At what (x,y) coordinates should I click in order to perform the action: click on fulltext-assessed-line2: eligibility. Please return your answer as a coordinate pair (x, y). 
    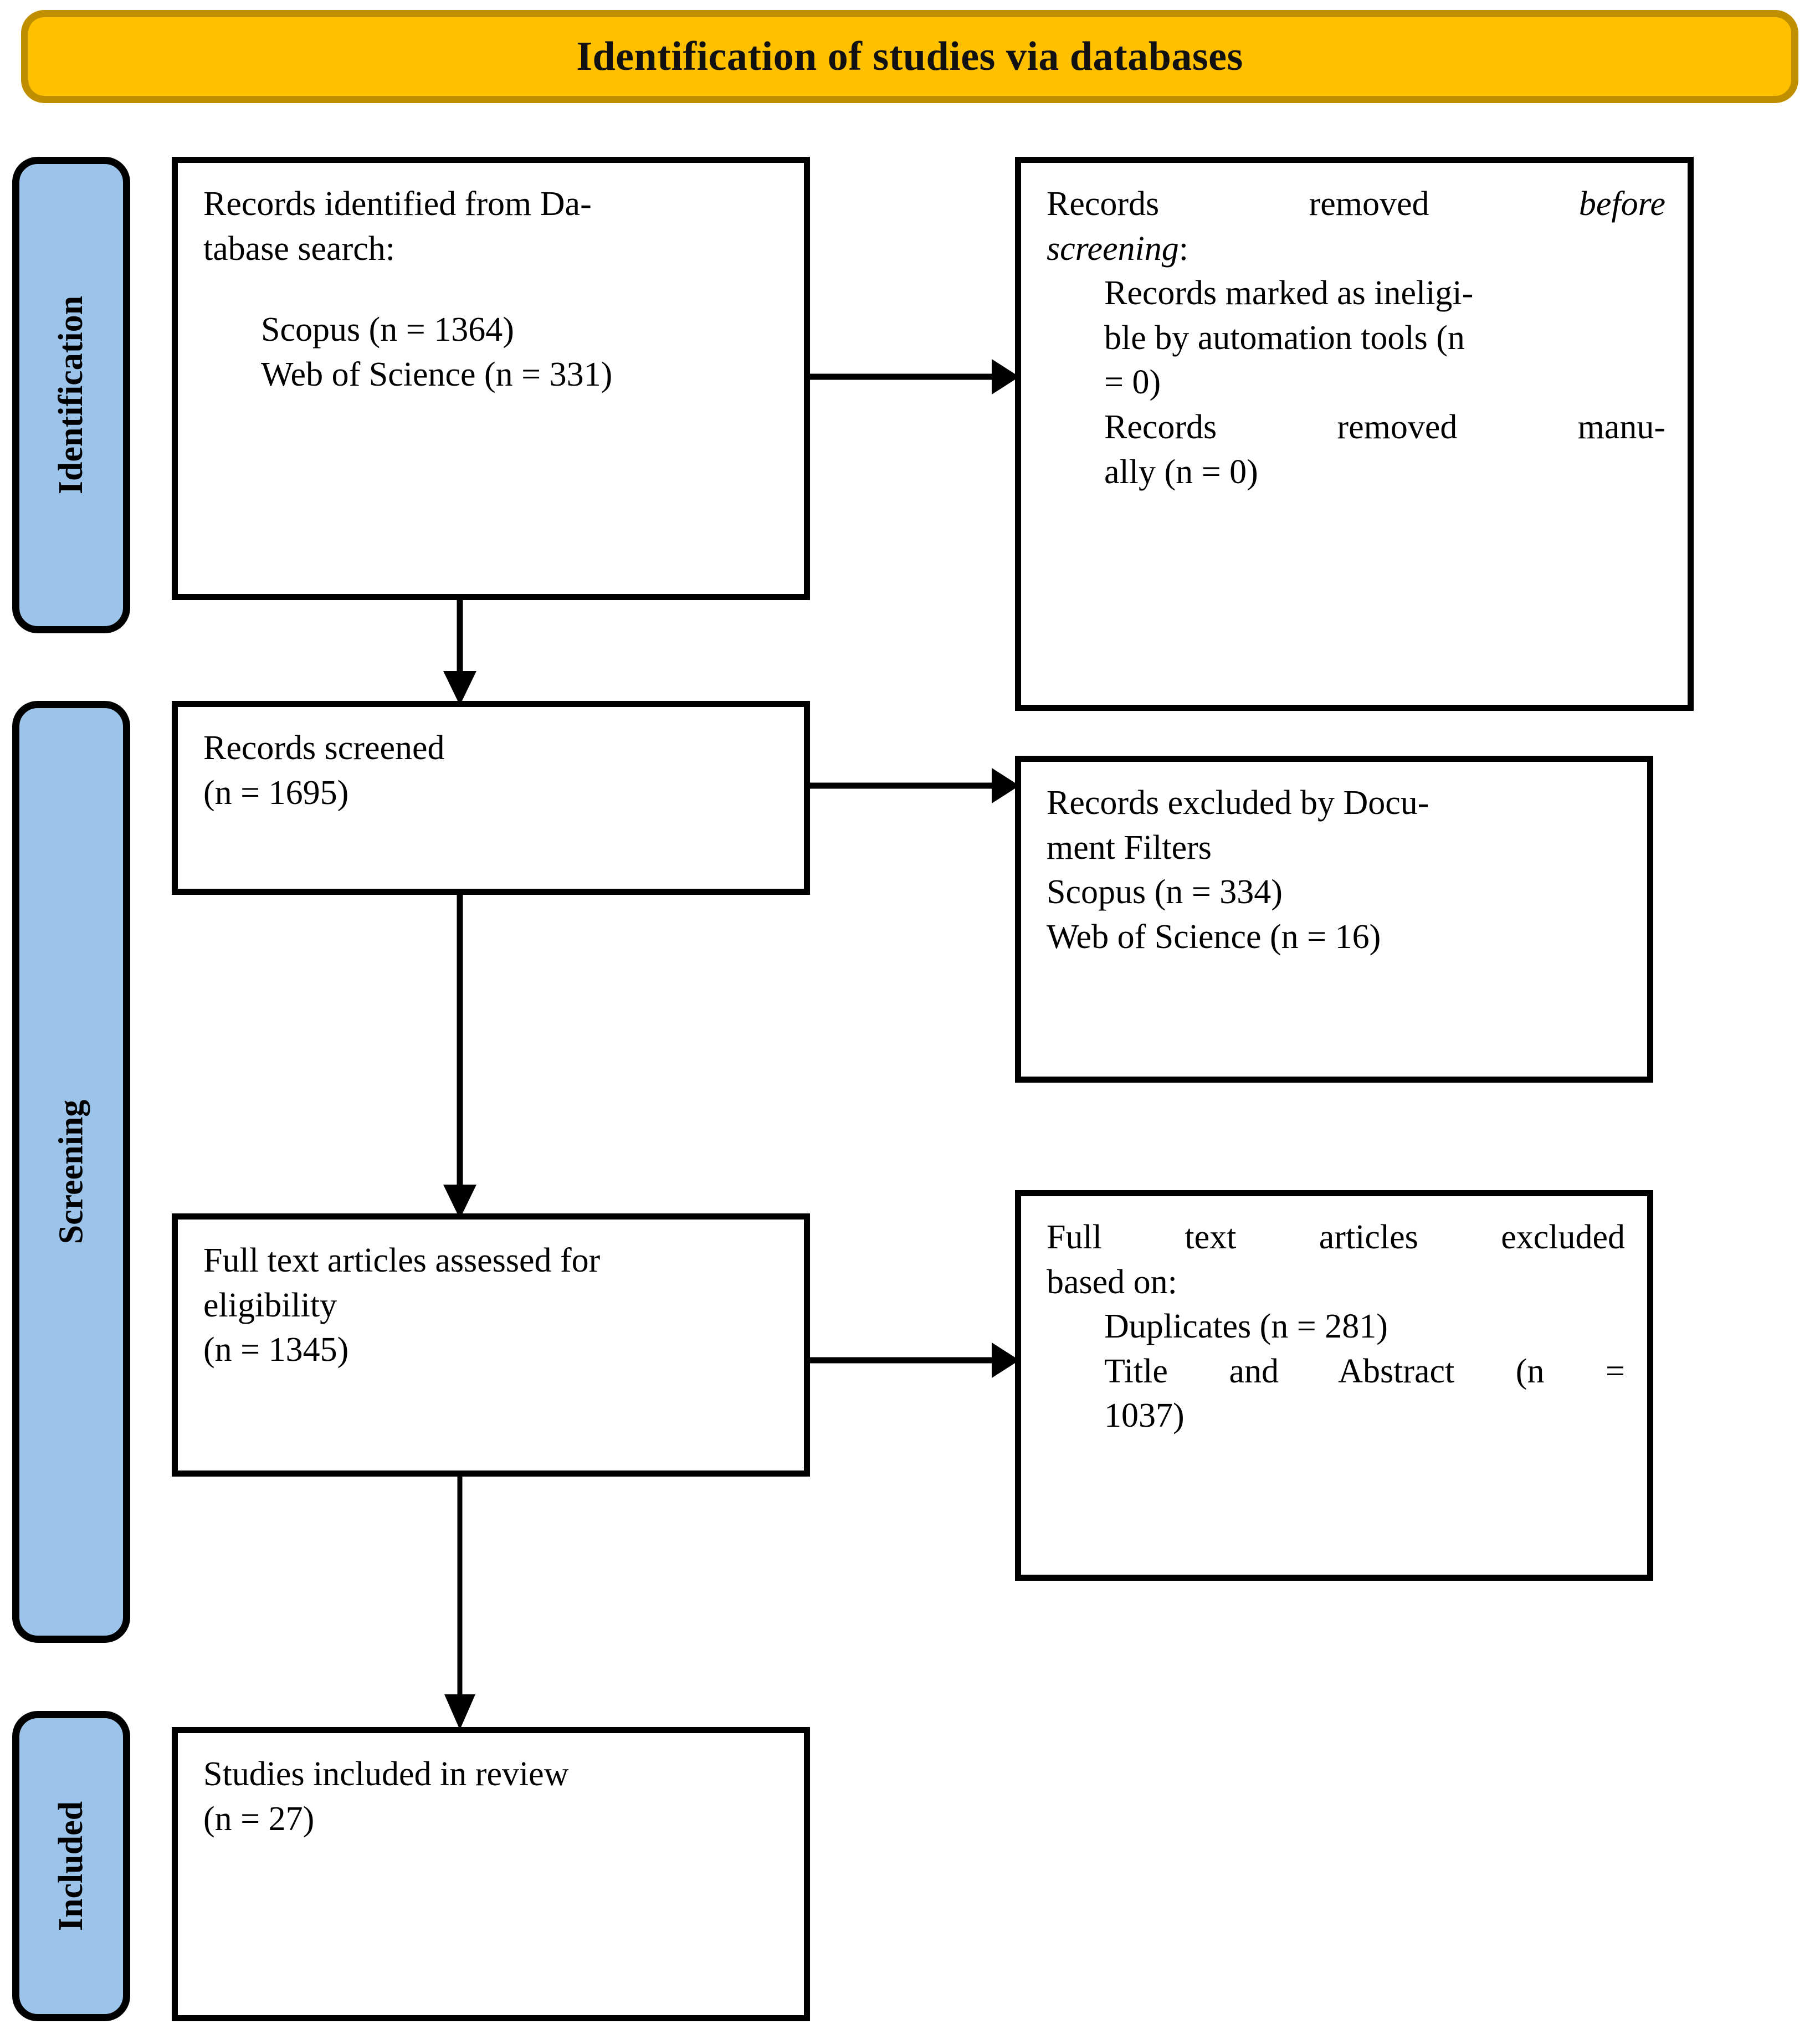
    Looking at the image, I should click on (270, 1305).